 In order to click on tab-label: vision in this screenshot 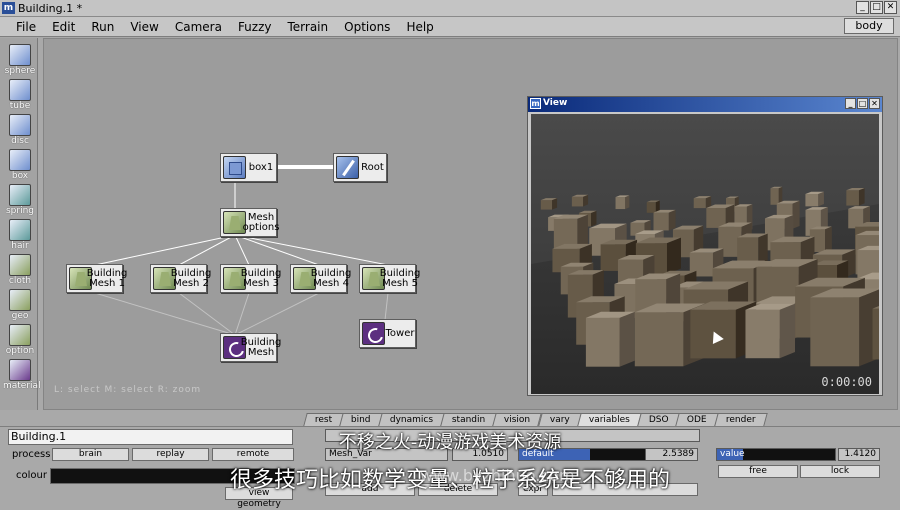, I will do `click(517, 420)`.